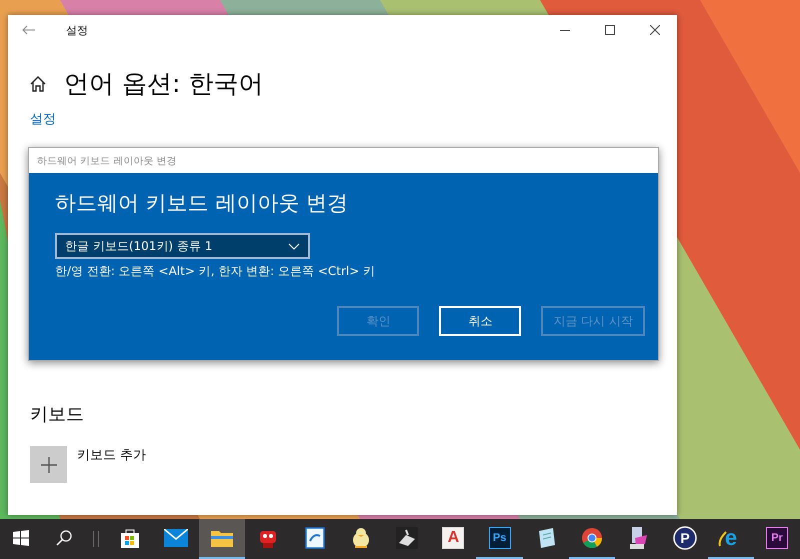 Image resolution: width=800 pixels, height=559 pixels. What do you see at coordinates (655, 30) in the screenshot?
I see `close-icon` at bounding box center [655, 30].